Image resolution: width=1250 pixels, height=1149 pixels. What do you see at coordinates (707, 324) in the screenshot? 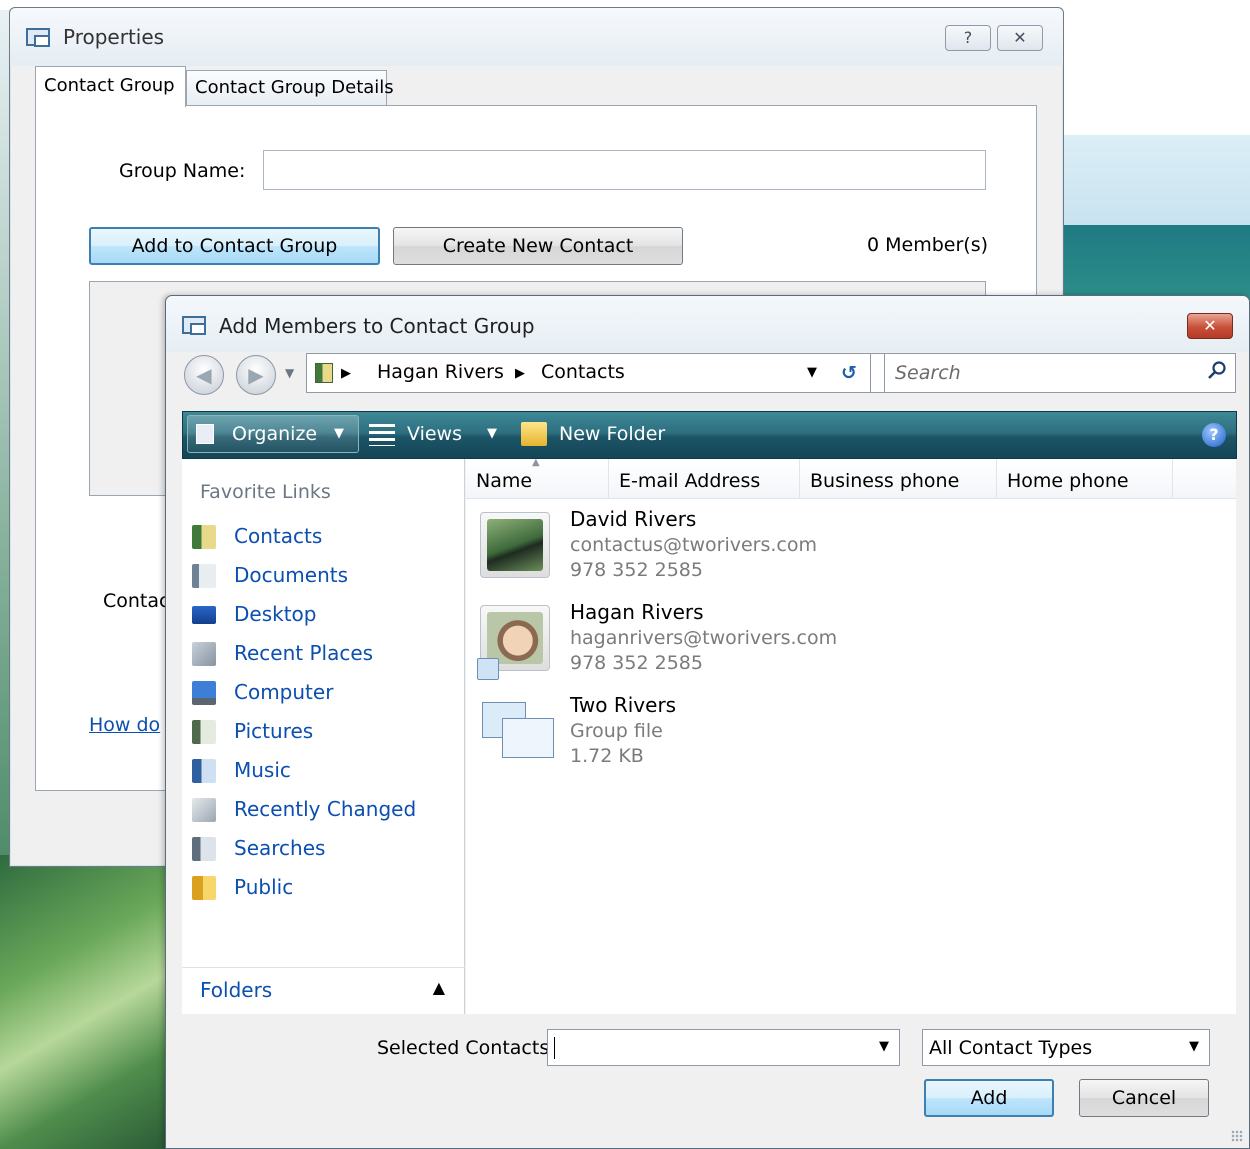
I see `dialog-titlebar: Add Members to Contact Group ✕` at bounding box center [707, 324].